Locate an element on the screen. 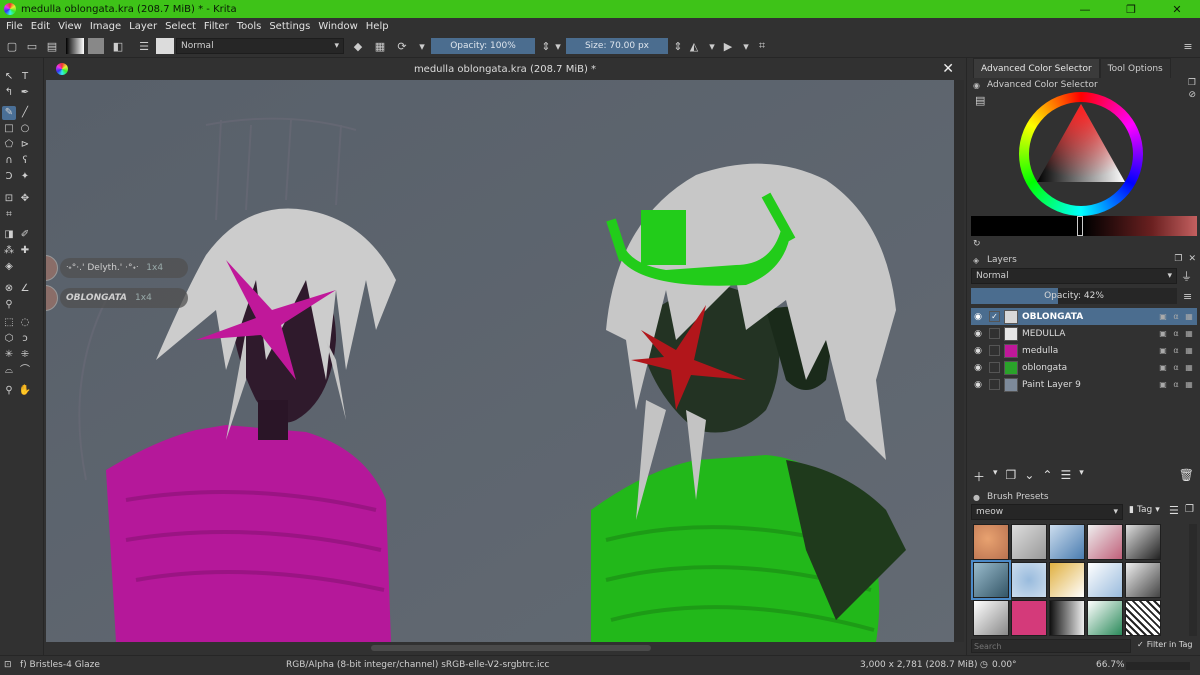 The height and width of the screenshot is (675, 1200). brush-chip-oblongata: OBLONGATA 1x4 is located at coordinates (117, 298).